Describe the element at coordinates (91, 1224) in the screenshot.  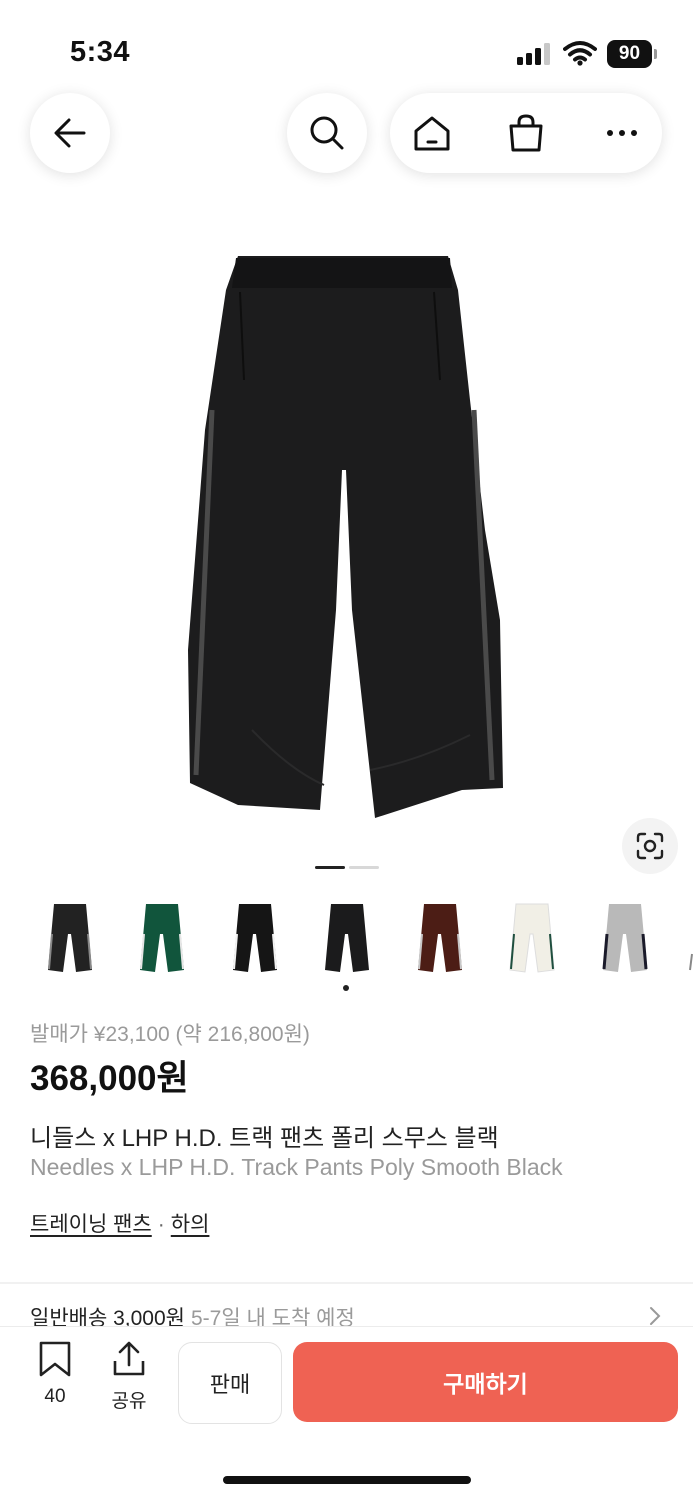
I see `category-link: 트레이닝 팬츠` at that location.